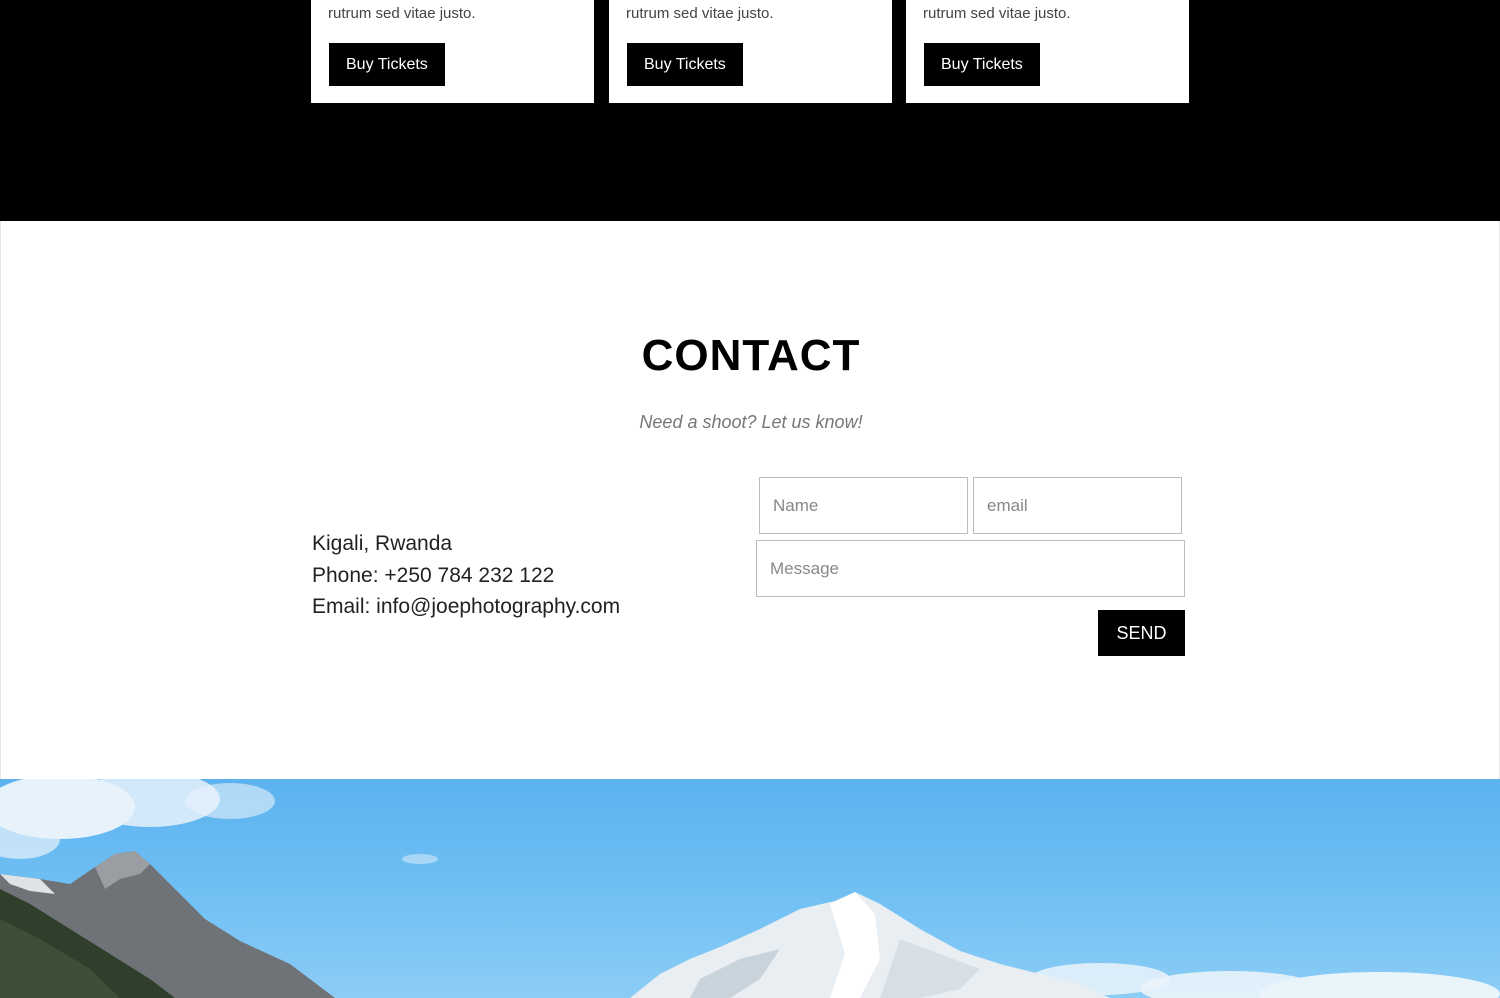  Describe the element at coordinates (466, 606) in the screenshot. I see `contact-email: Email: info@joephotography.com` at that location.